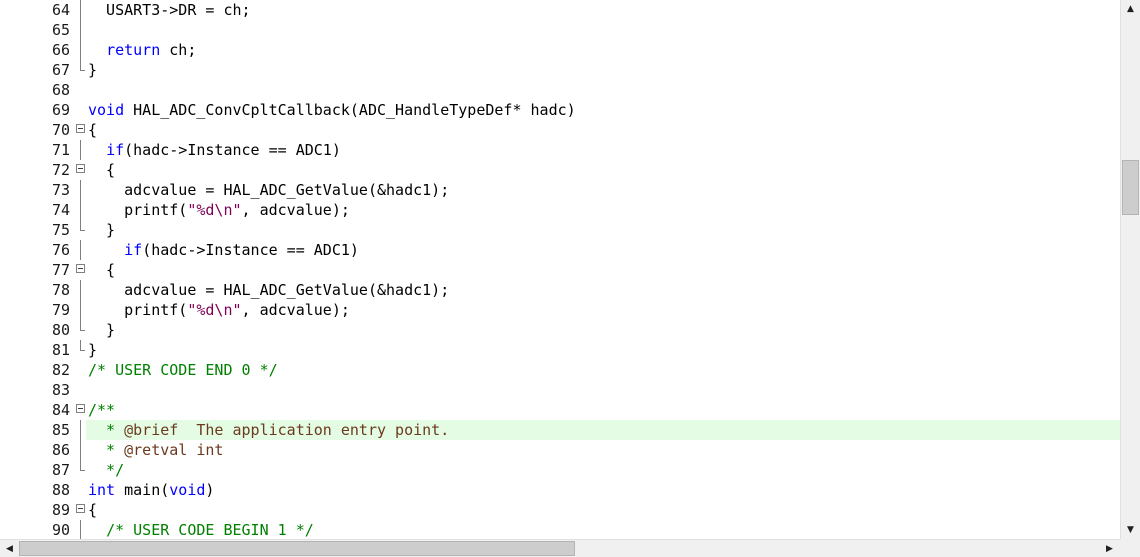  I want to click on line-number: 72, so click(60, 170).